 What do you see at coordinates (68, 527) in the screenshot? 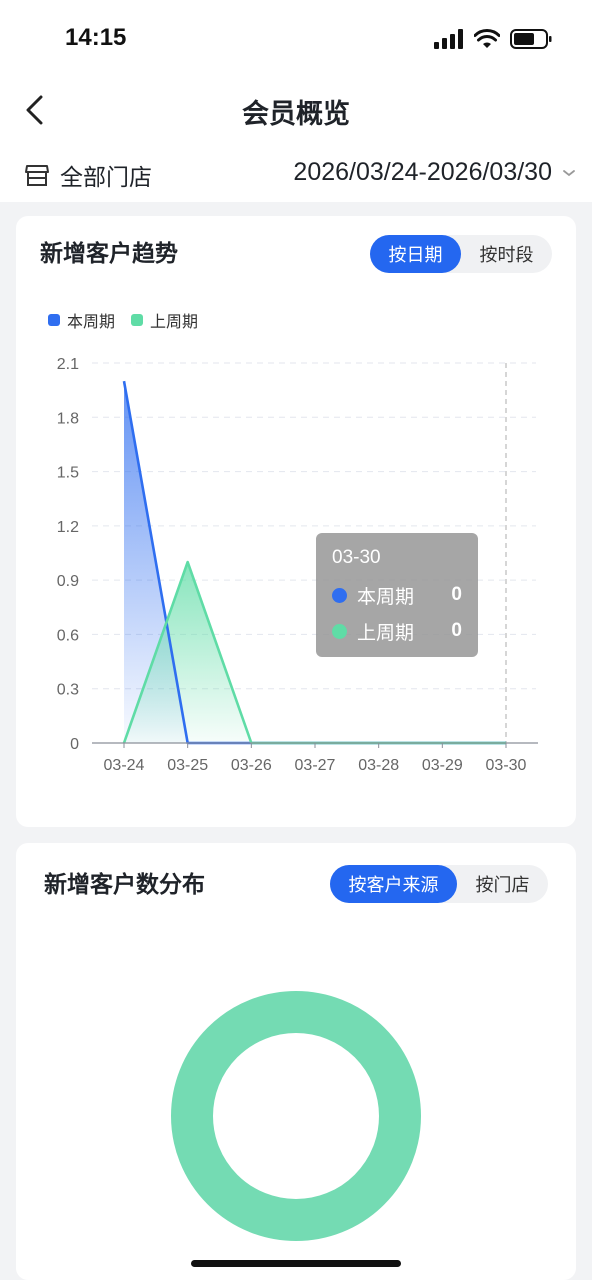
I see `y-tick-label: 1.2` at bounding box center [68, 527].